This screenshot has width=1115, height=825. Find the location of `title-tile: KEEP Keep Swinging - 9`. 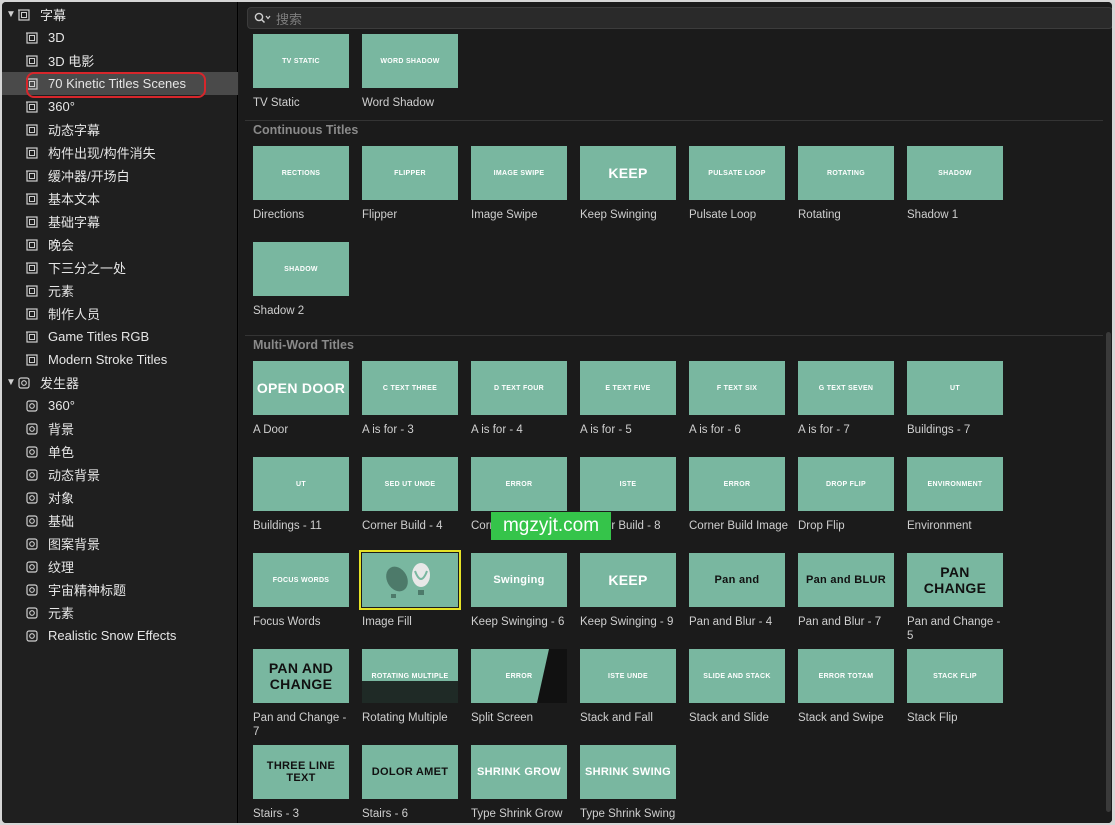

title-tile: KEEP Keep Swinging - 9 is located at coordinates (630, 591).